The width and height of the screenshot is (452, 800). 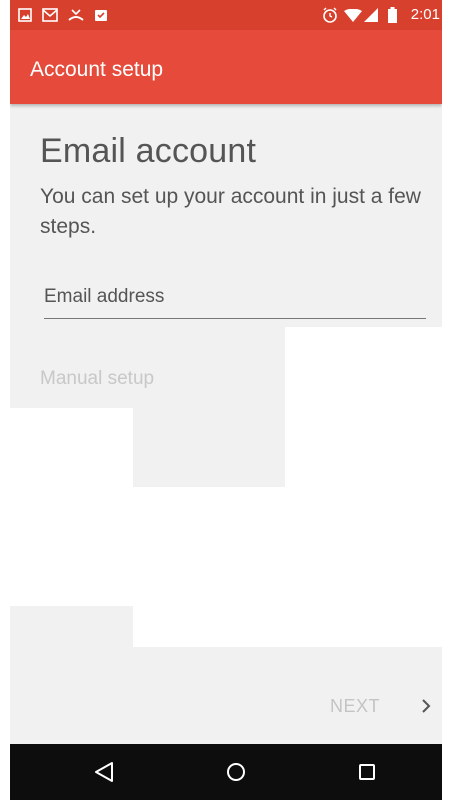 What do you see at coordinates (330, 15) in the screenshot?
I see `alarm-icon` at bounding box center [330, 15].